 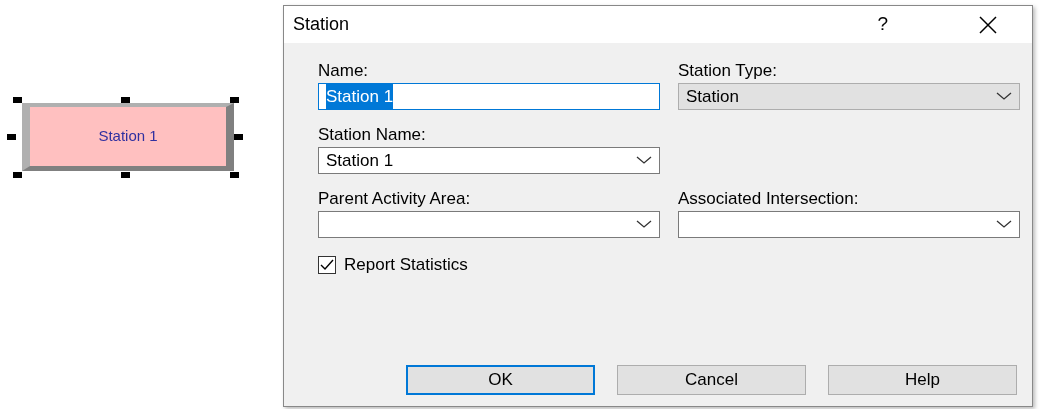 What do you see at coordinates (327, 264) in the screenshot?
I see `checkbox` at bounding box center [327, 264].